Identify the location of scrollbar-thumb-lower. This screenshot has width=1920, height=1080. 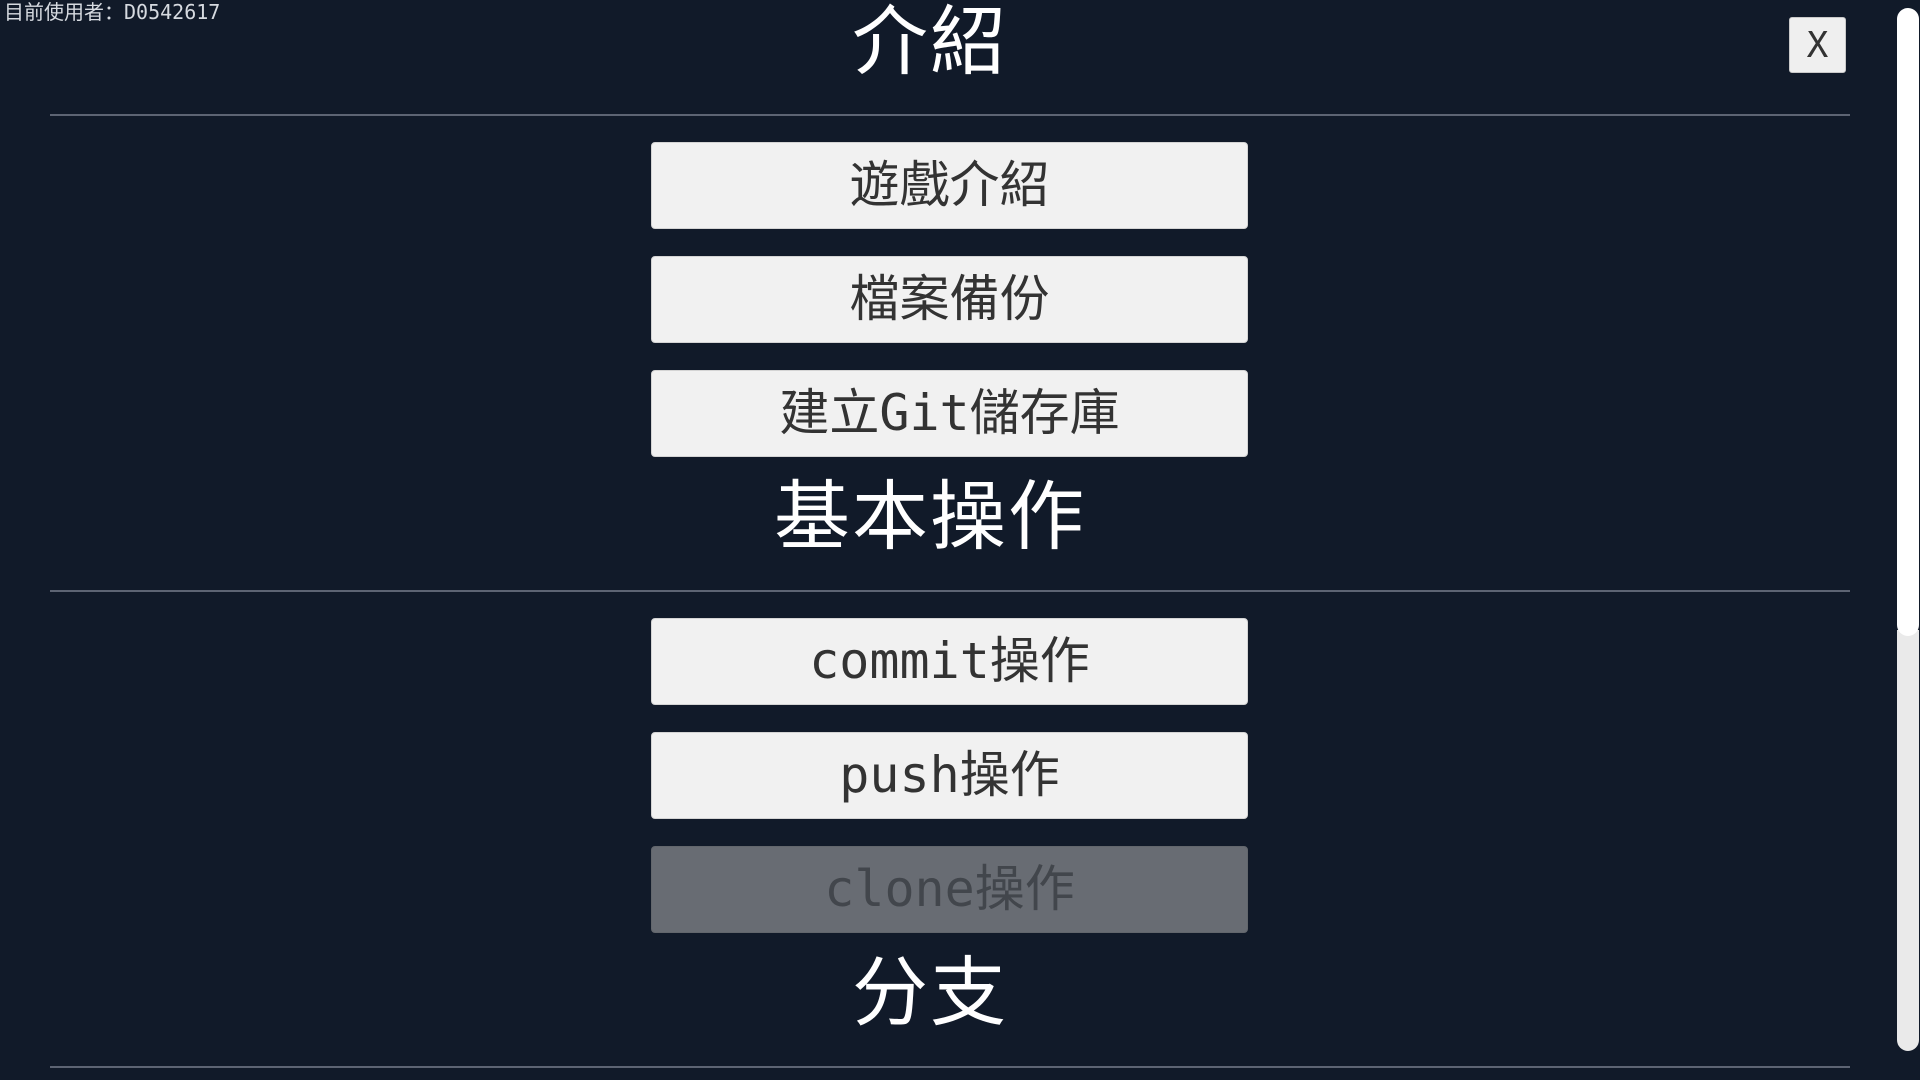
(1908, 840).